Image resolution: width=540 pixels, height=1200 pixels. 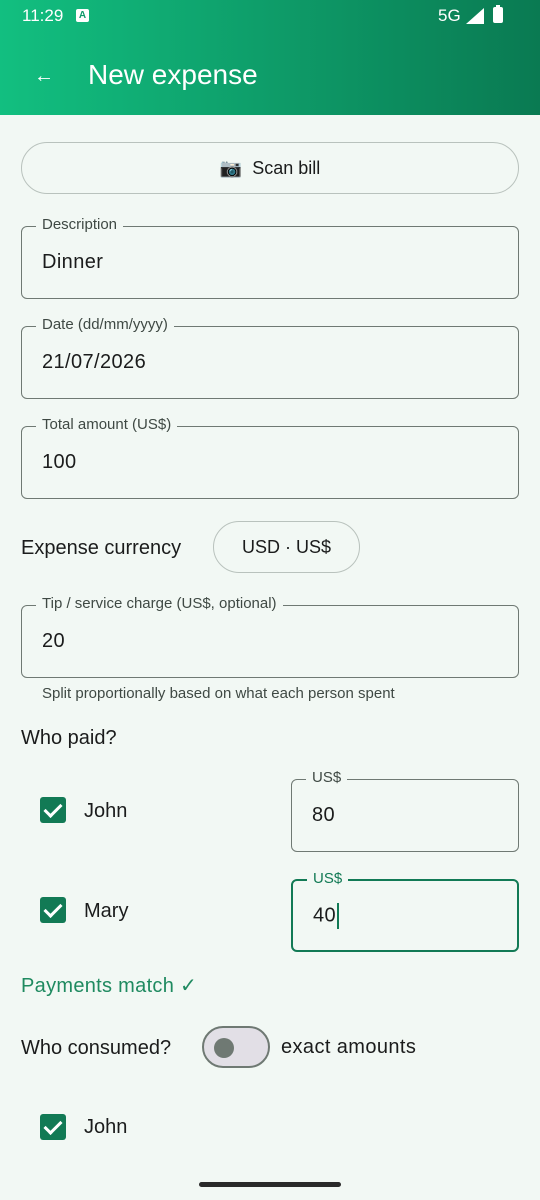 What do you see at coordinates (498, 14) in the screenshot?
I see `battery-icon` at bounding box center [498, 14].